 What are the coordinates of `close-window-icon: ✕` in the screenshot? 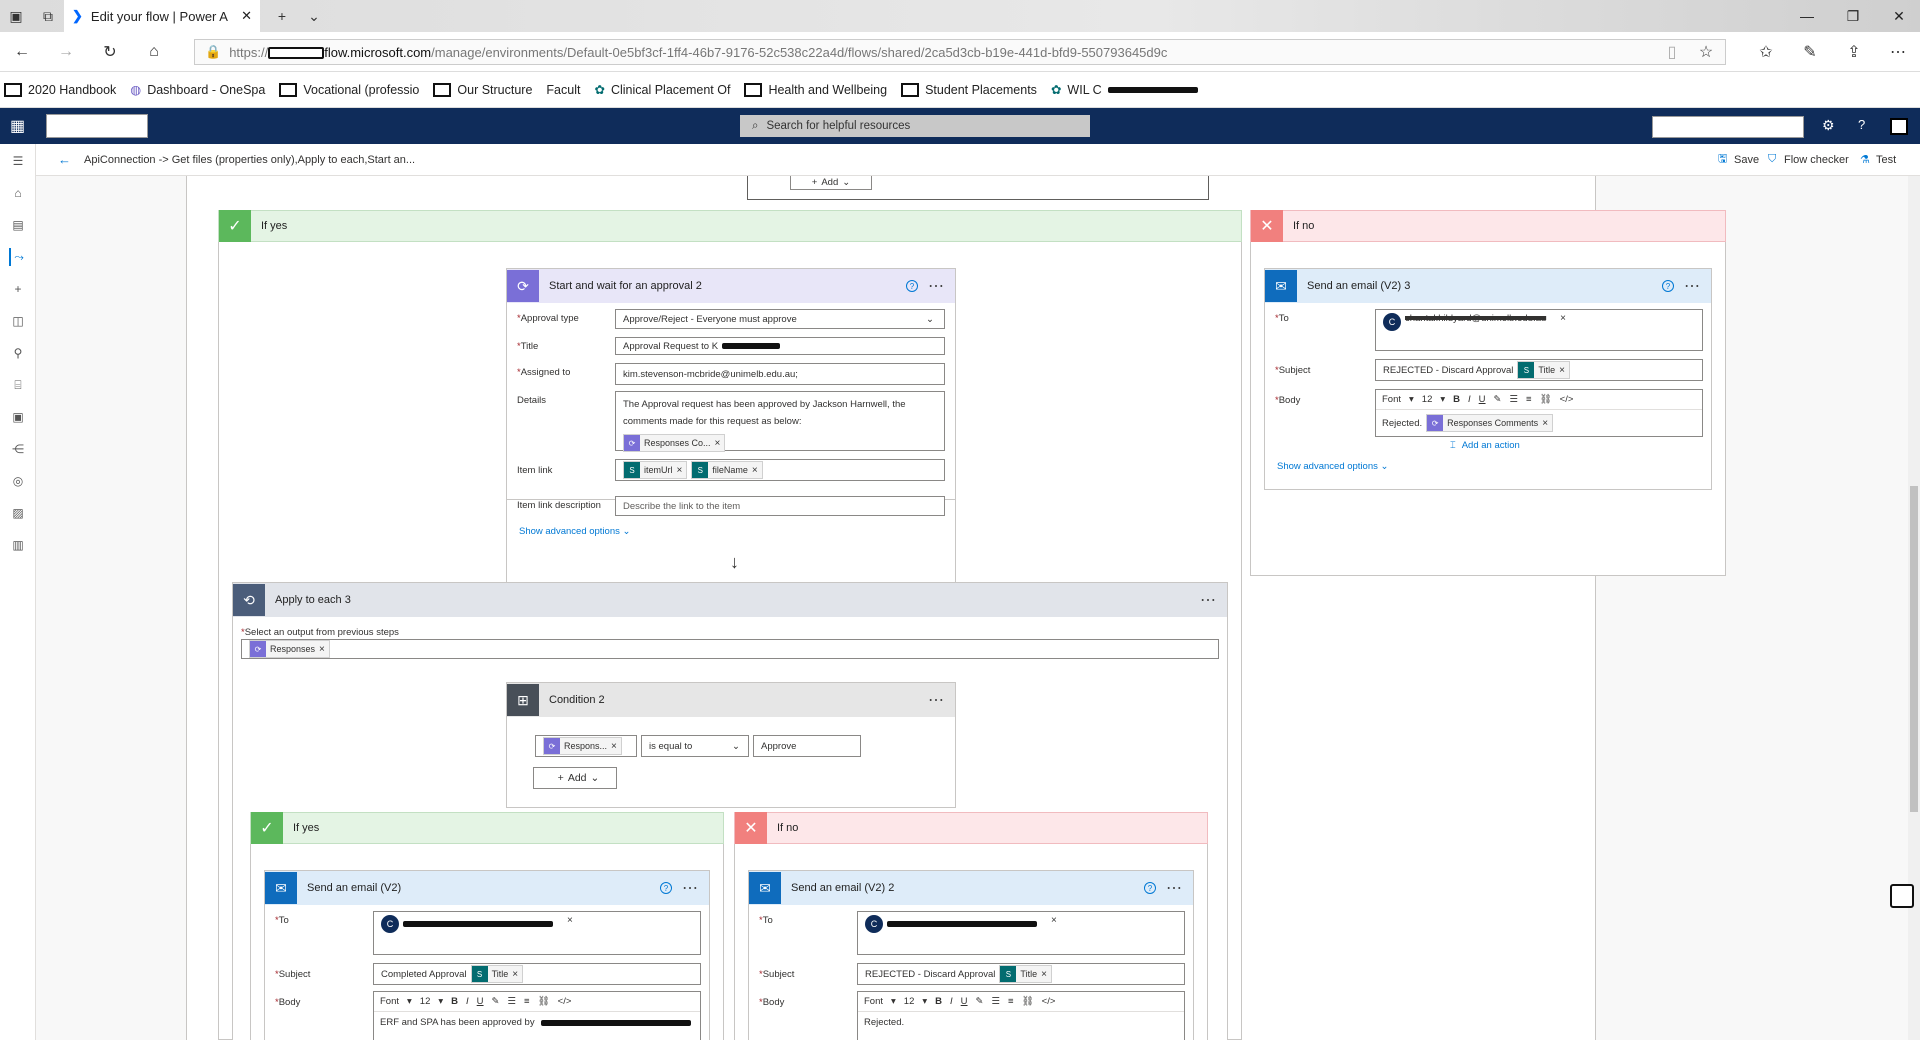 It's located at (1898, 16).